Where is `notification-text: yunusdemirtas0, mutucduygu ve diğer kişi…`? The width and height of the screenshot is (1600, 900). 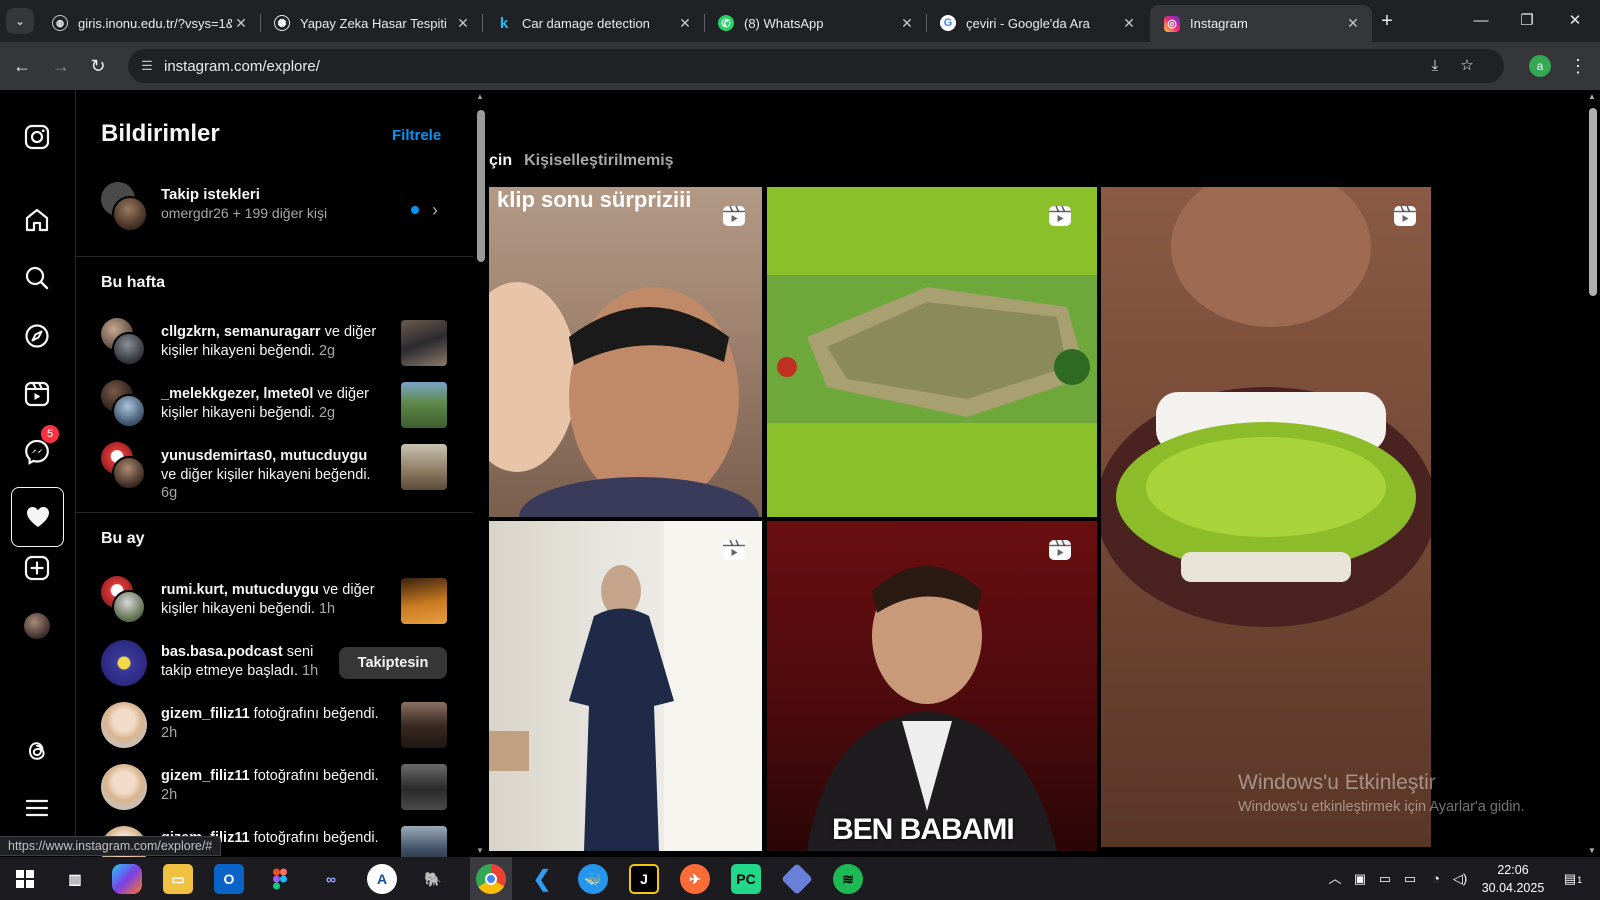 notification-text: yunusdemirtas0, mutucduygu ve diğer kişi… is located at coordinates (266, 474).